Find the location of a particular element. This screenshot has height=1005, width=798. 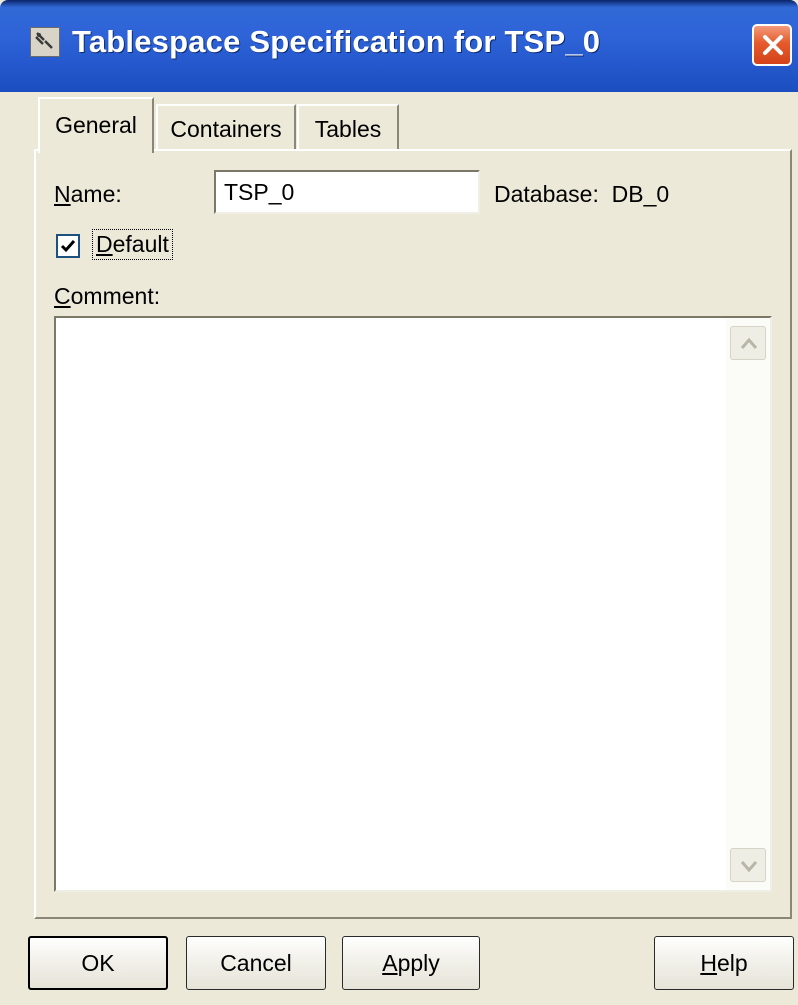

default-checkbox-label: Default is located at coordinates (132, 244).